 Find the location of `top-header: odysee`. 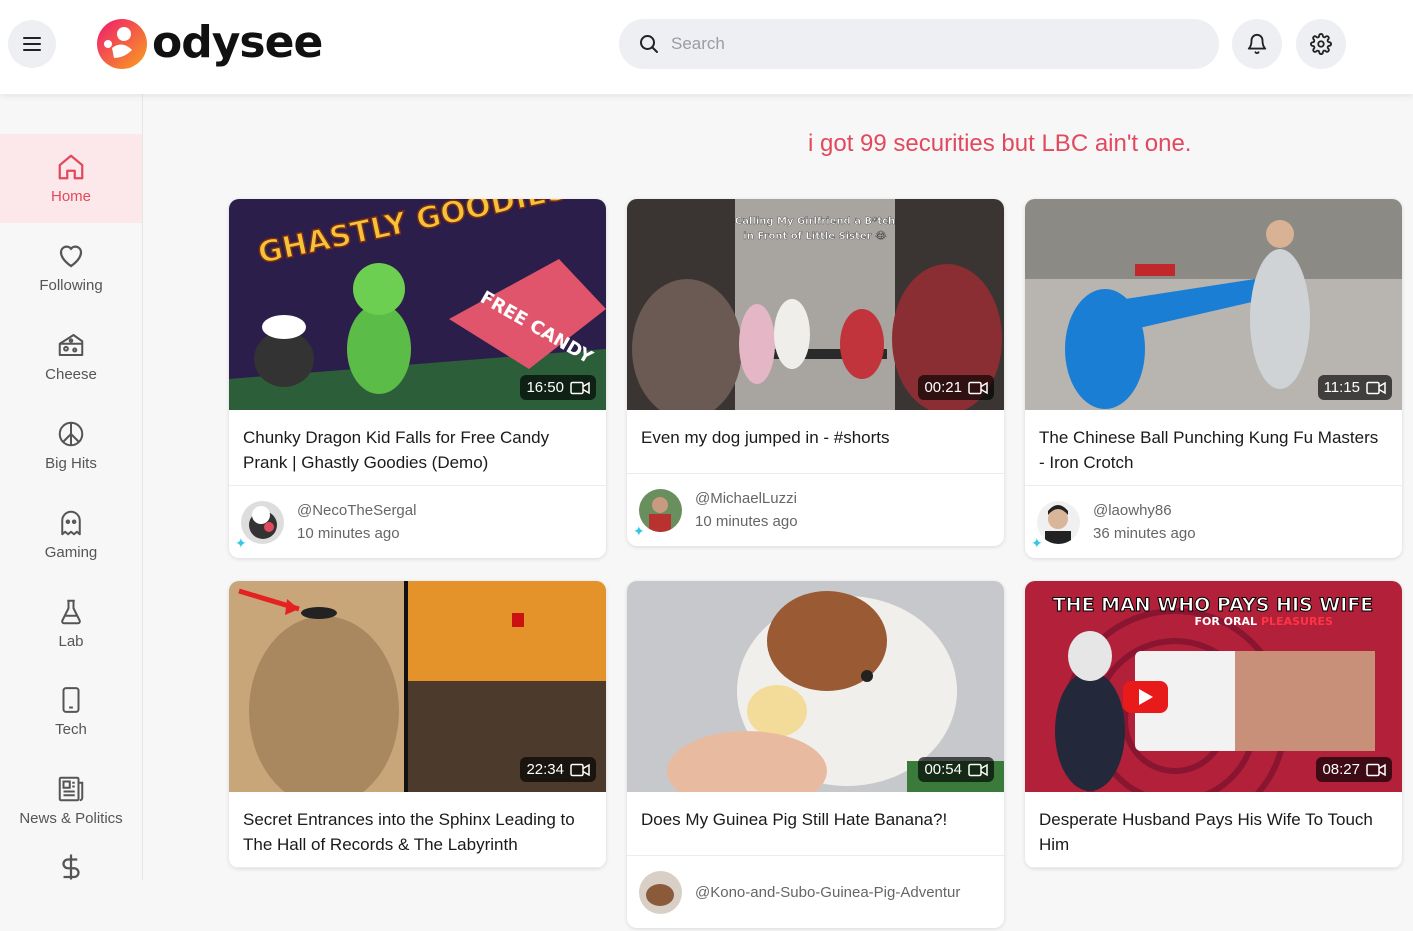

top-header: odysee is located at coordinates (706, 47).